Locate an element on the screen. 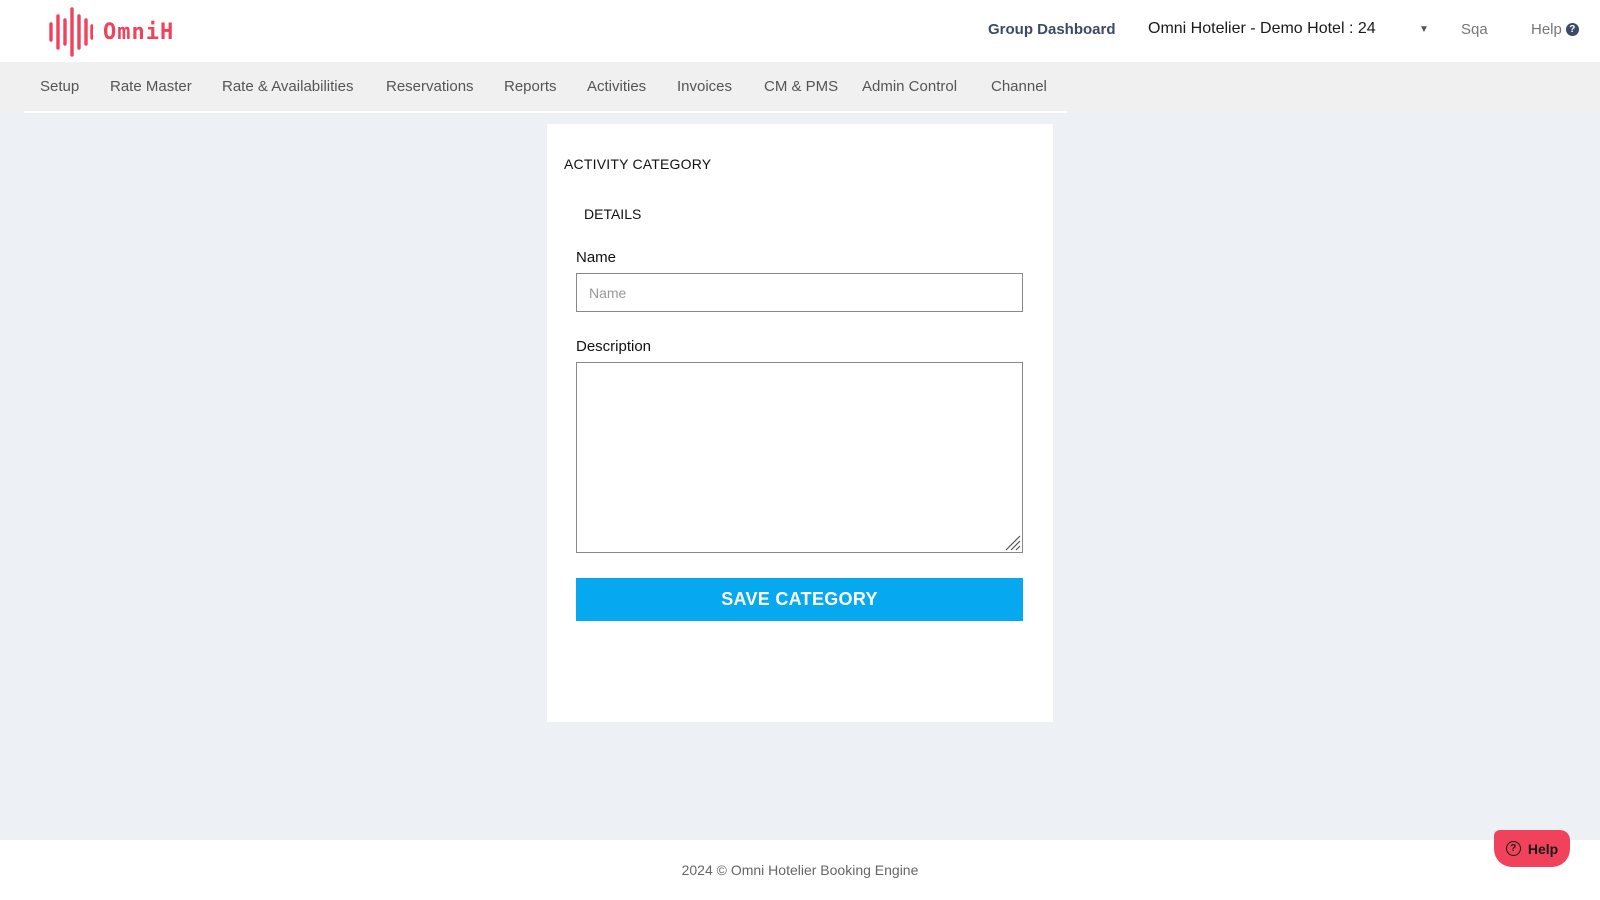 This screenshot has width=1600, height=900. description-label: Description is located at coordinates (614, 346).